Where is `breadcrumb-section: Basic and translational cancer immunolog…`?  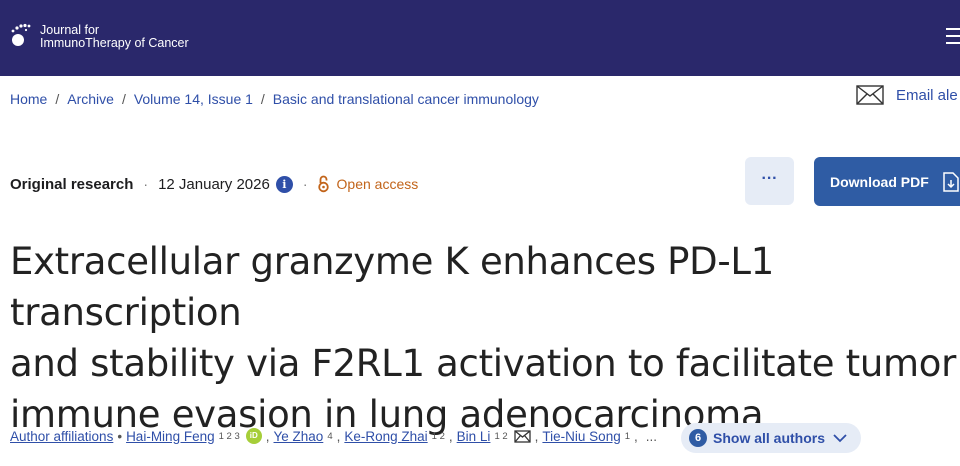 breadcrumb-section: Basic and translational cancer immunolog… is located at coordinates (406, 99).